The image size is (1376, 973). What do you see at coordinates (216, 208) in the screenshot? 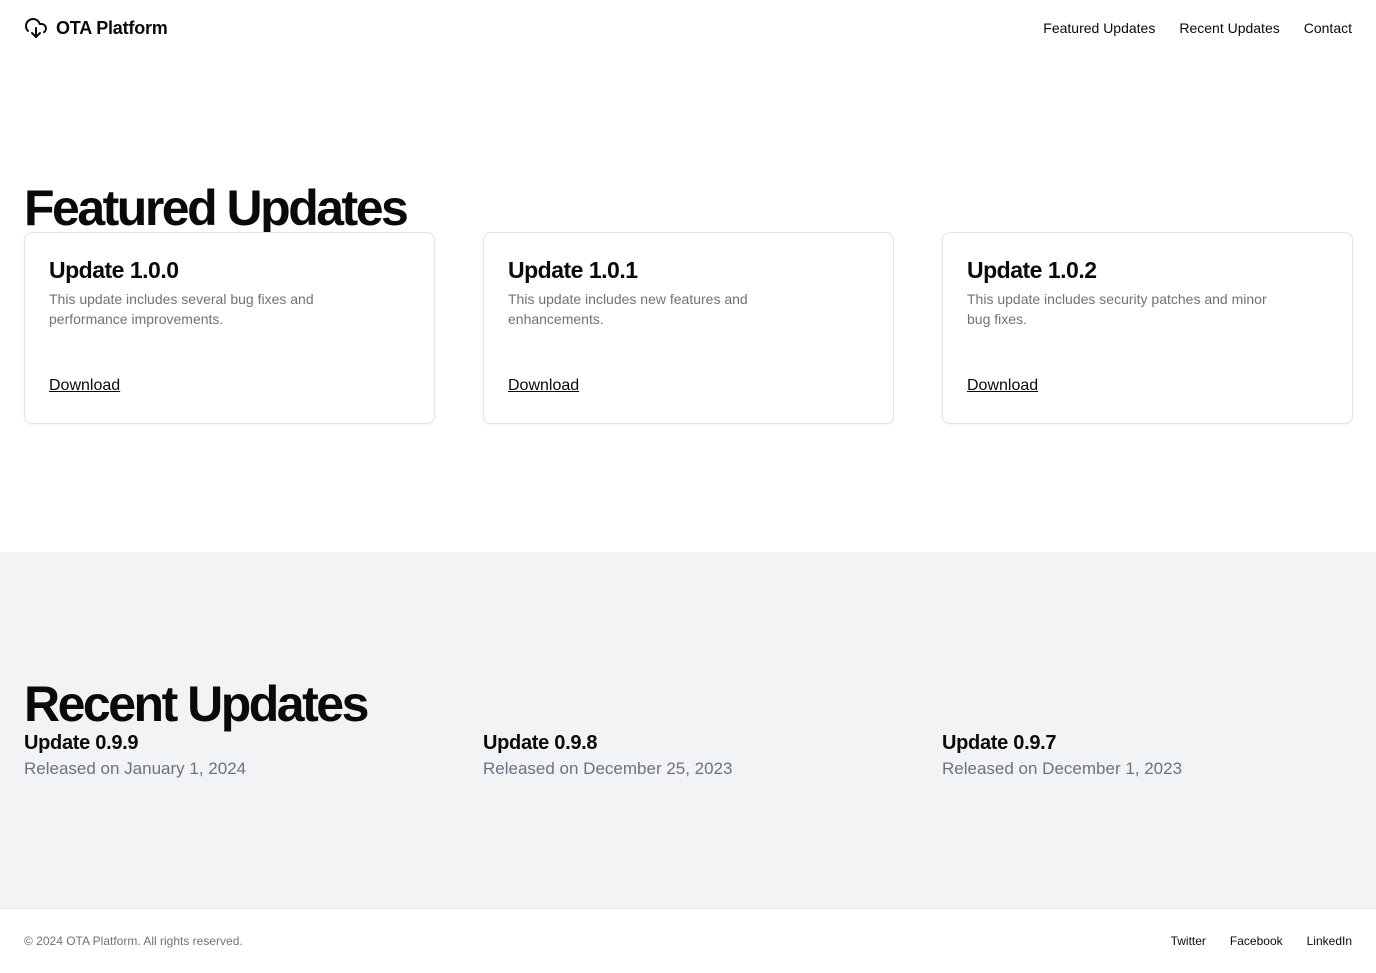
I see `featured-title: Featured Updates` at bounding box center [216, 208].